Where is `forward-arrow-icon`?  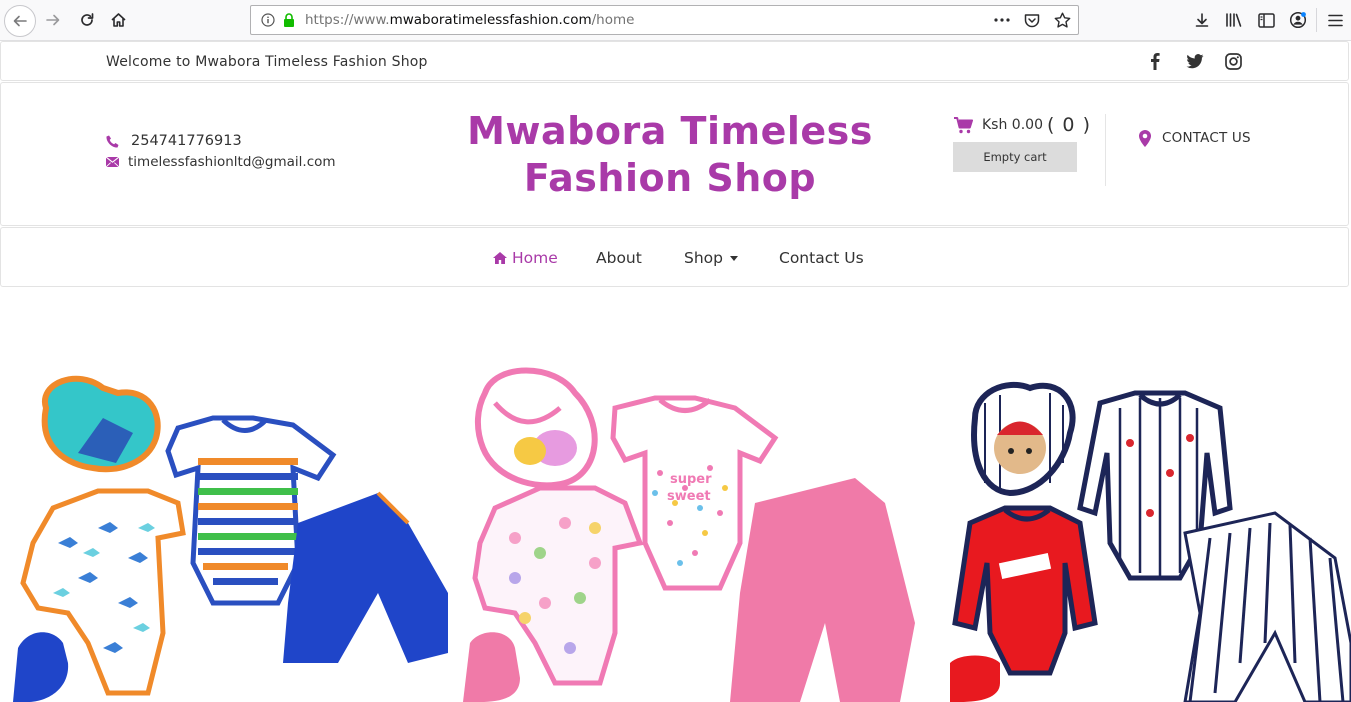
forward-arrow-icon is located at coordinates (53, 20).